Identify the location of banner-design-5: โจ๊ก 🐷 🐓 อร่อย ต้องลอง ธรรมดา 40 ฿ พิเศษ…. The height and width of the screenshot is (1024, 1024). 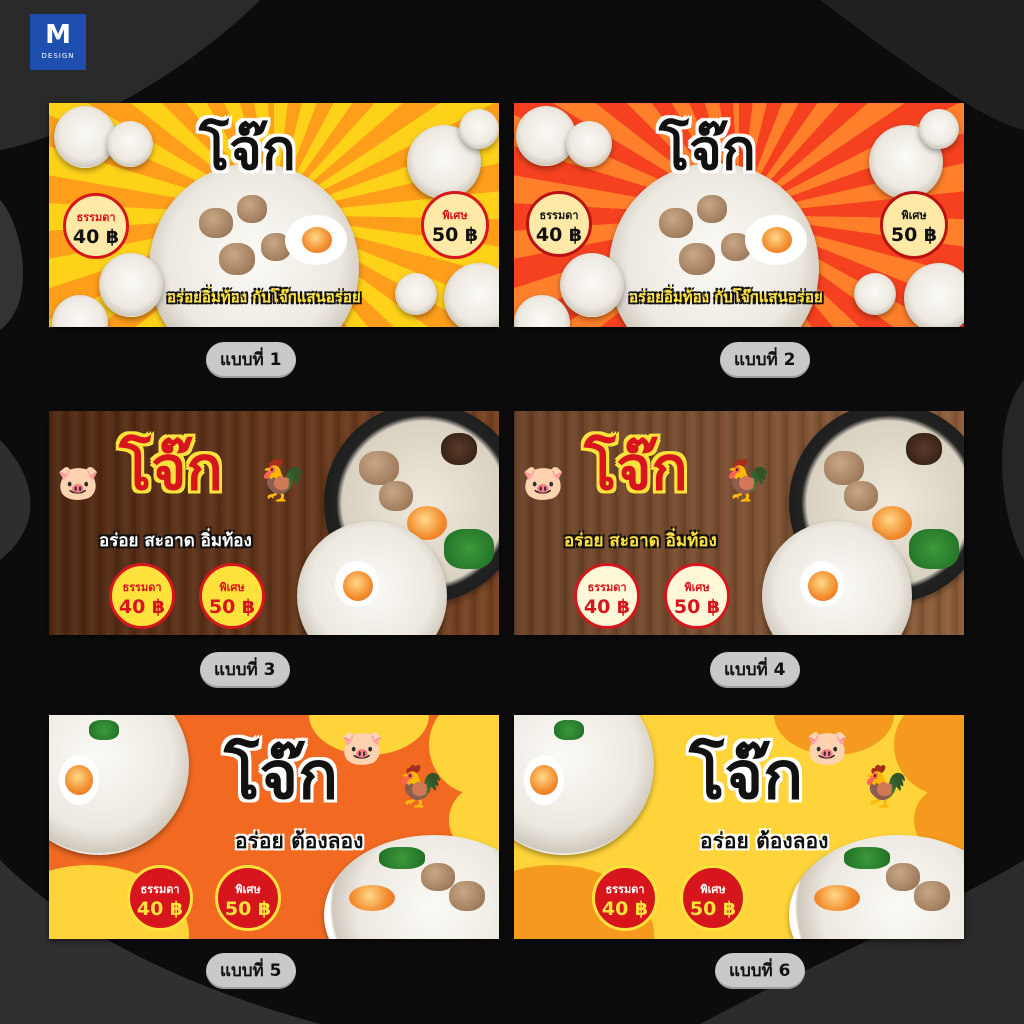
(274, 827).